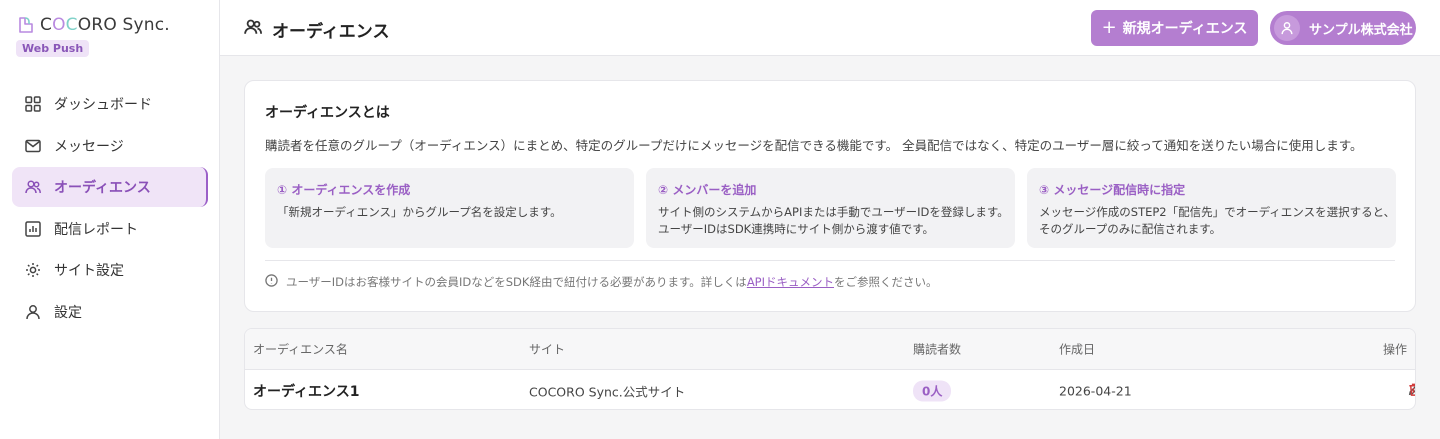 The image size is (1440, 439). Describe the element at coordinates (33, 146) in the screenshot. I see `mail-icon` at that location.